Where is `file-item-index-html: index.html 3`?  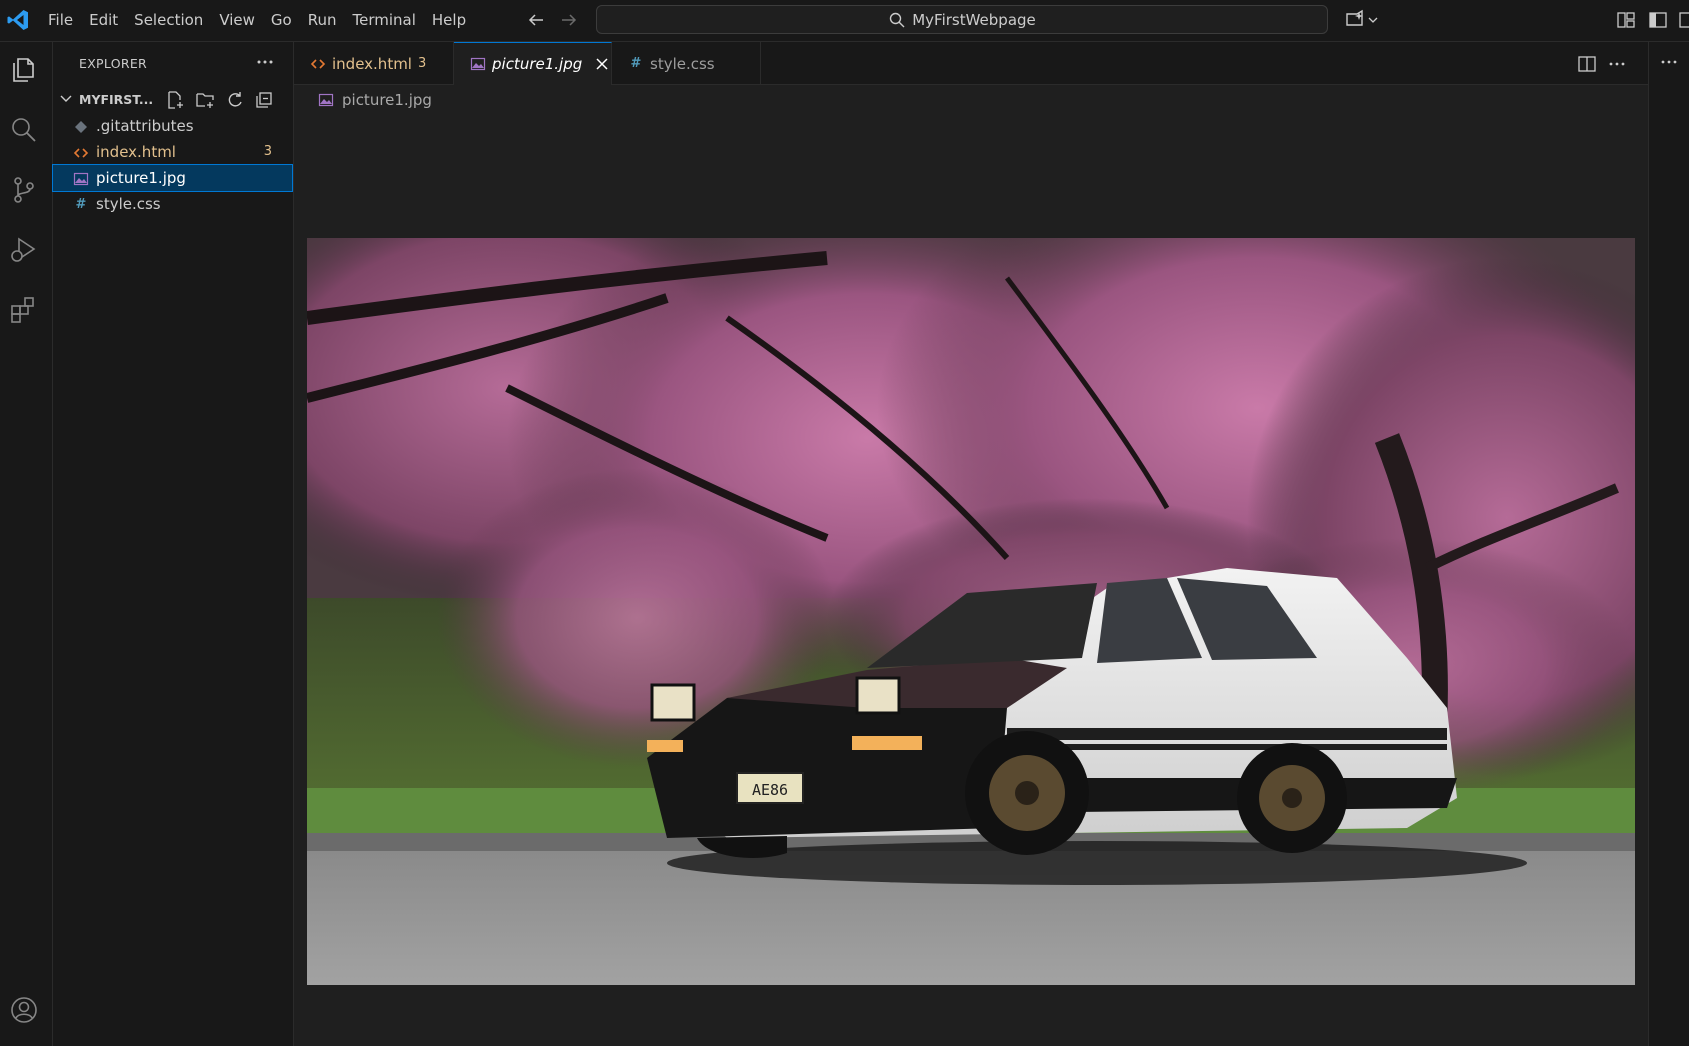
file-item-index-html: index.html 3 is located at coordinates (172, 152).